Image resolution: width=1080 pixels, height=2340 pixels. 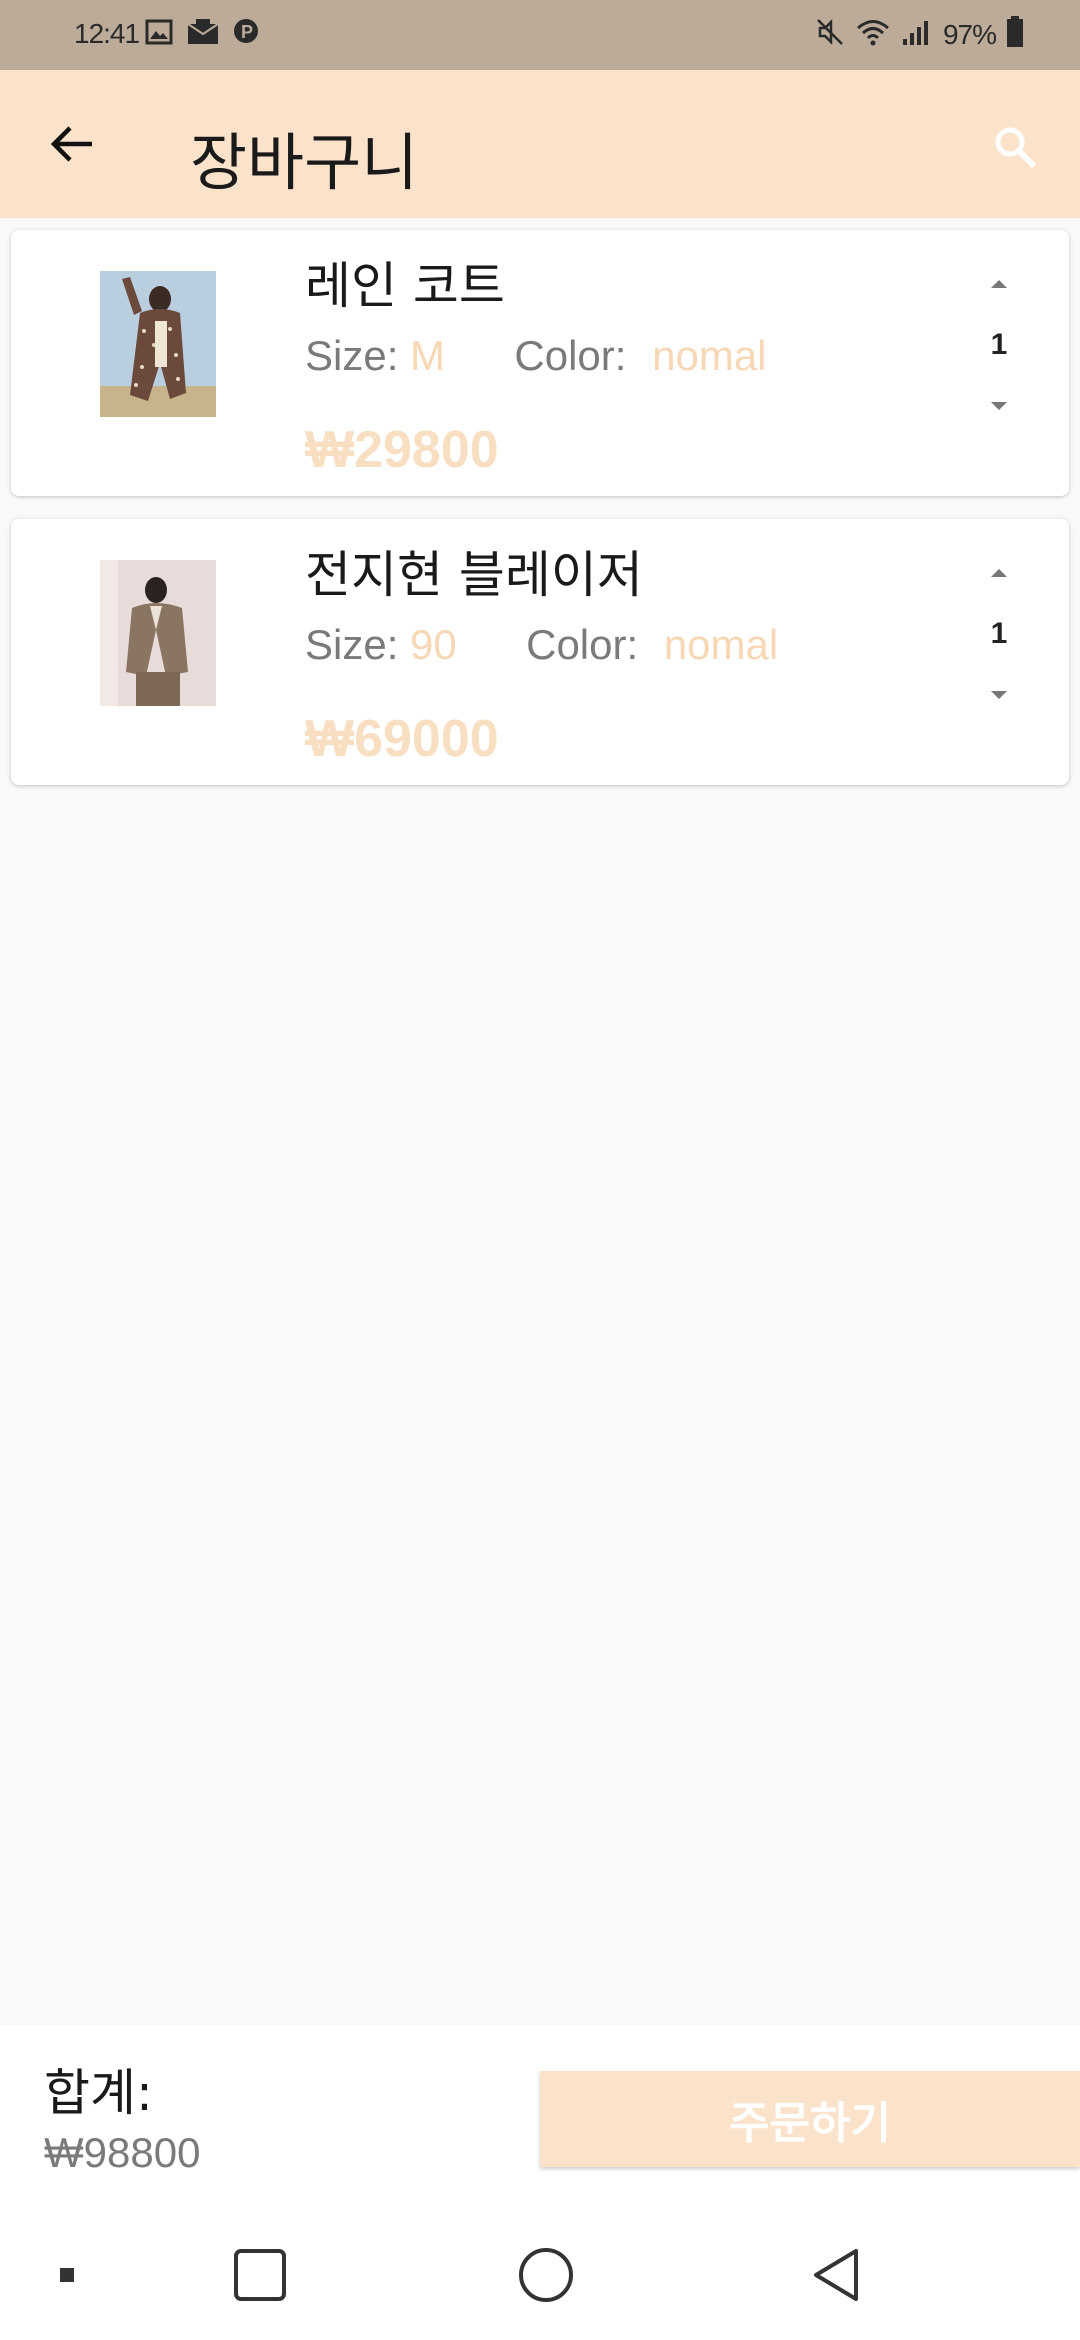 What do you see at coordinates (304, 162) in the screenshot?
I see `page-title: 장바구니` at bounding box center [304, 162].